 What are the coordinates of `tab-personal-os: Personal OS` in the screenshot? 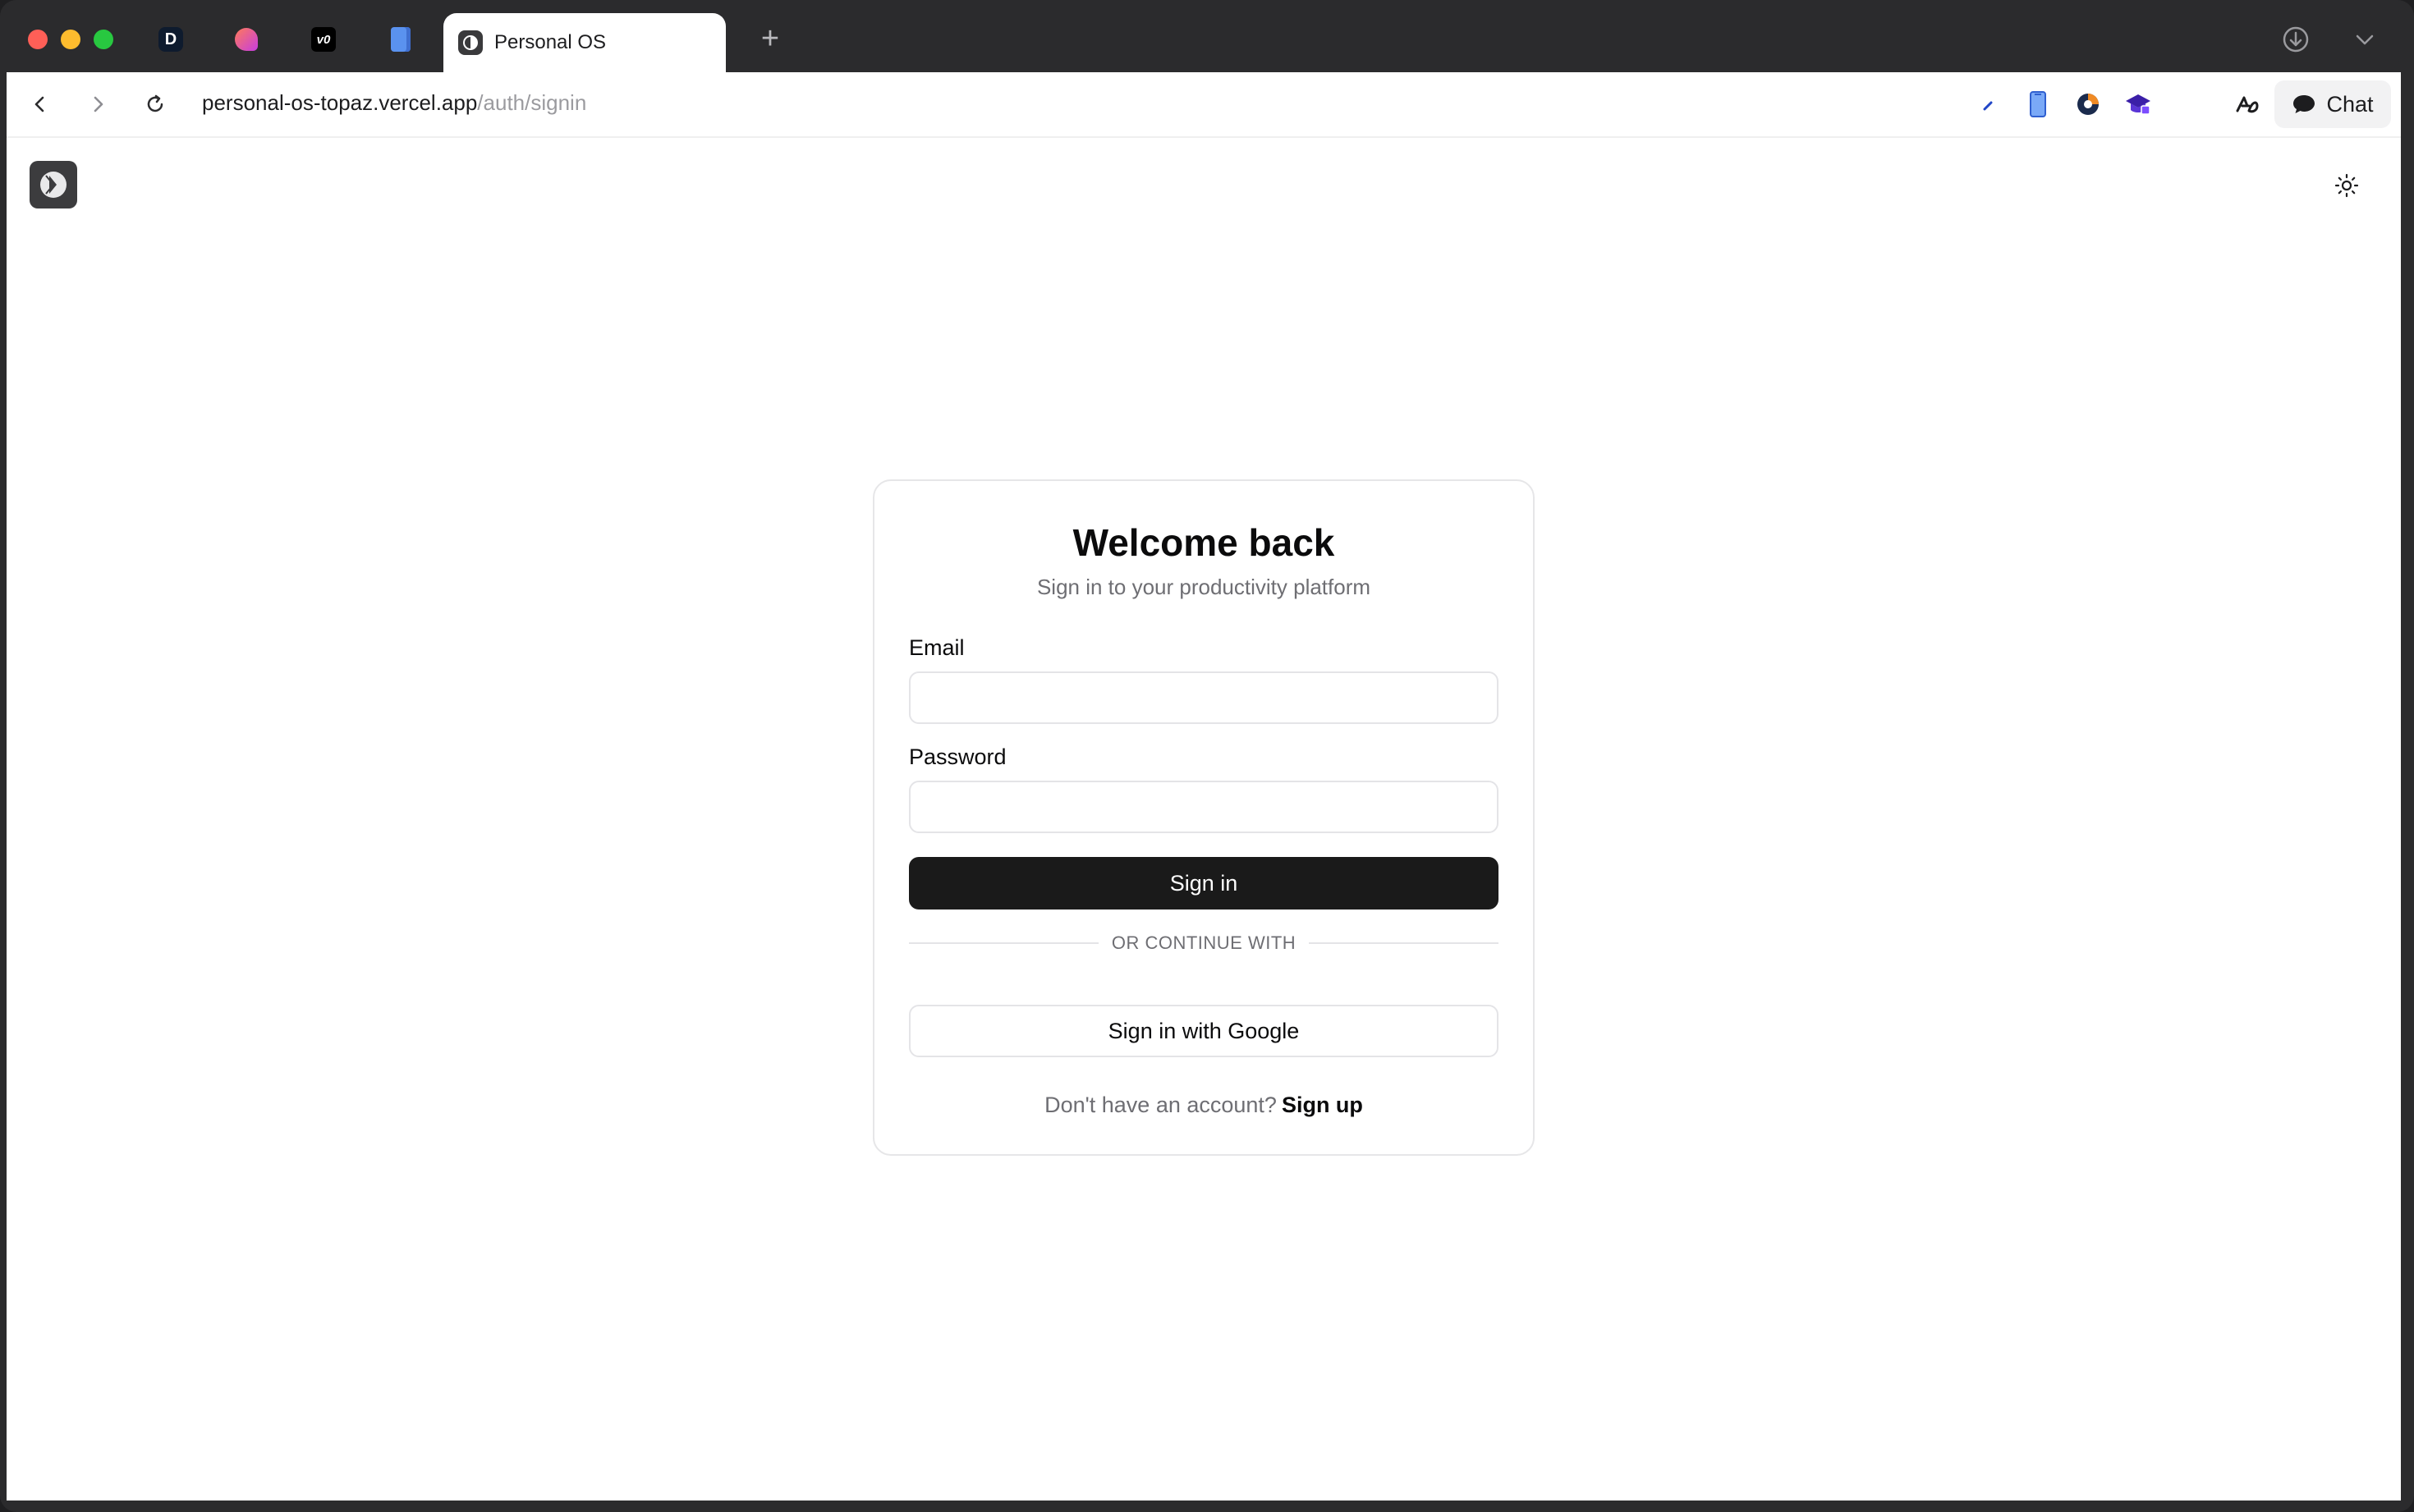 It's located at (584, 42).